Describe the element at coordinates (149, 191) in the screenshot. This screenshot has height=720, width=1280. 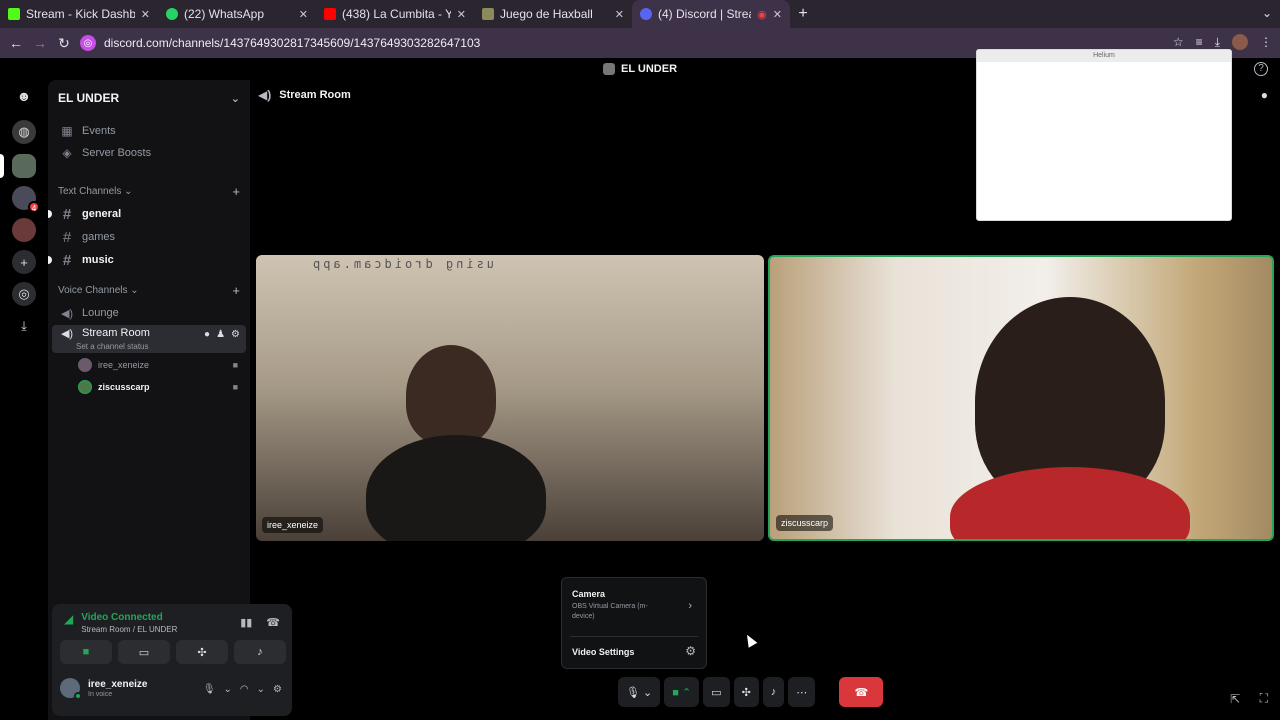
I see `text-channels-category: Text Channels ⌄ +` at that location.